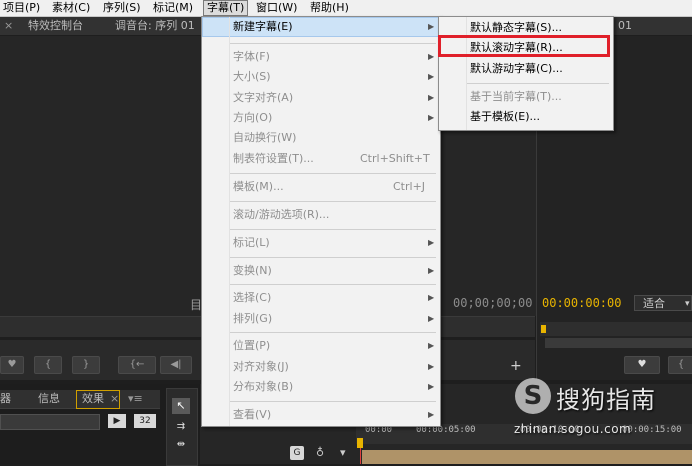  What do you see at coordinates (618, 343) in the screenshot?
I see `program-scroll-bar` at bounding box center [618, 343].